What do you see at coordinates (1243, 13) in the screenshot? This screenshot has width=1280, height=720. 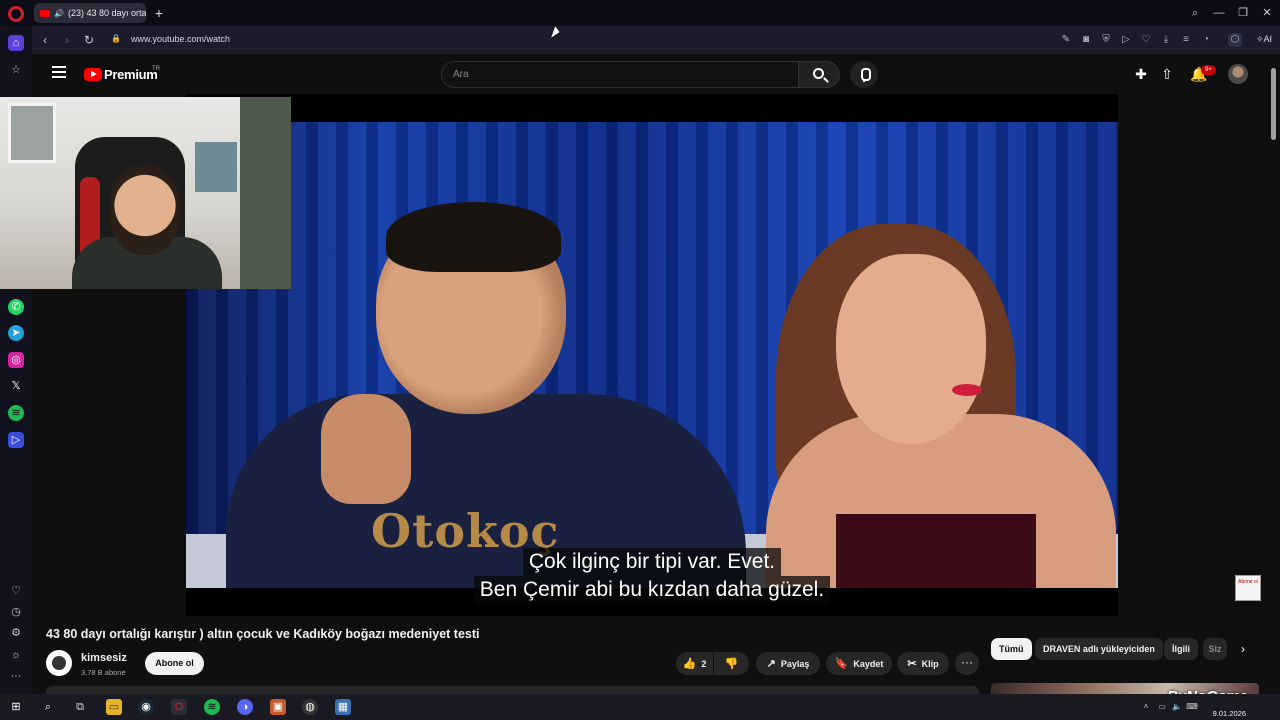 I see `restore-icon: ❐` at bounding box center [1243, 13].